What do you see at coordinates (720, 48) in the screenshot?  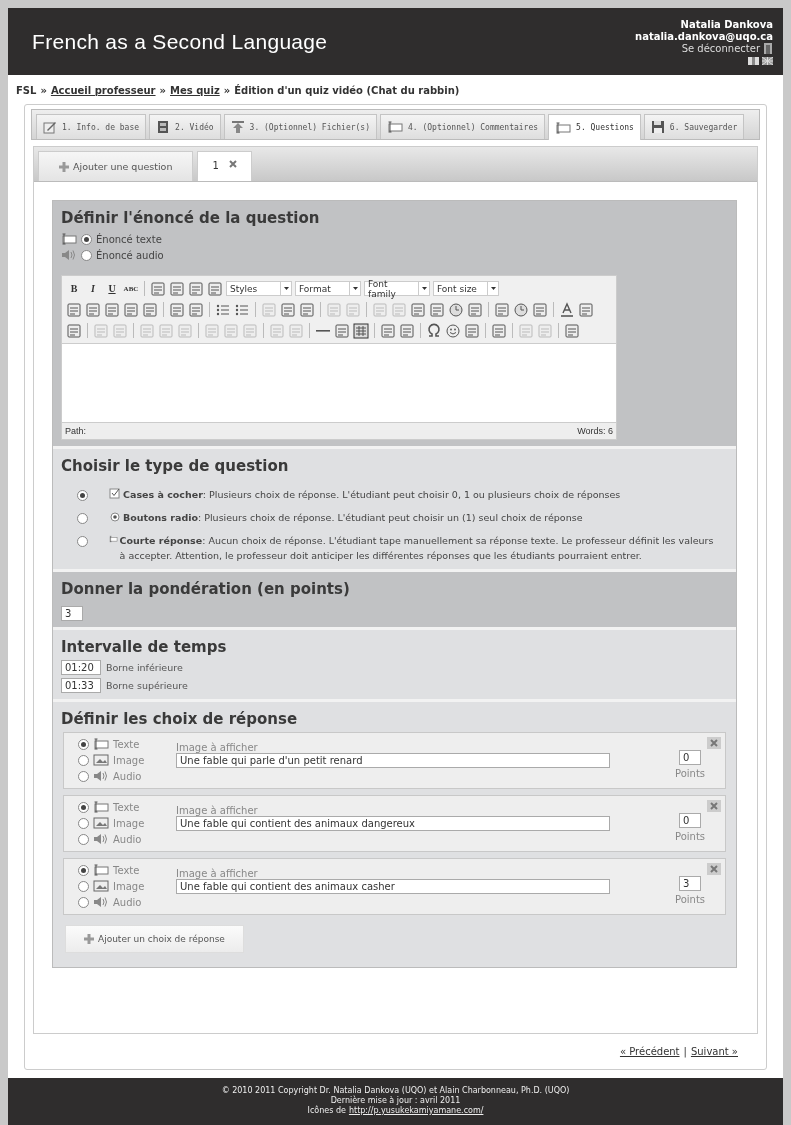 I see `logout-link: Se déconnecter` at bounding box center [720, 48].